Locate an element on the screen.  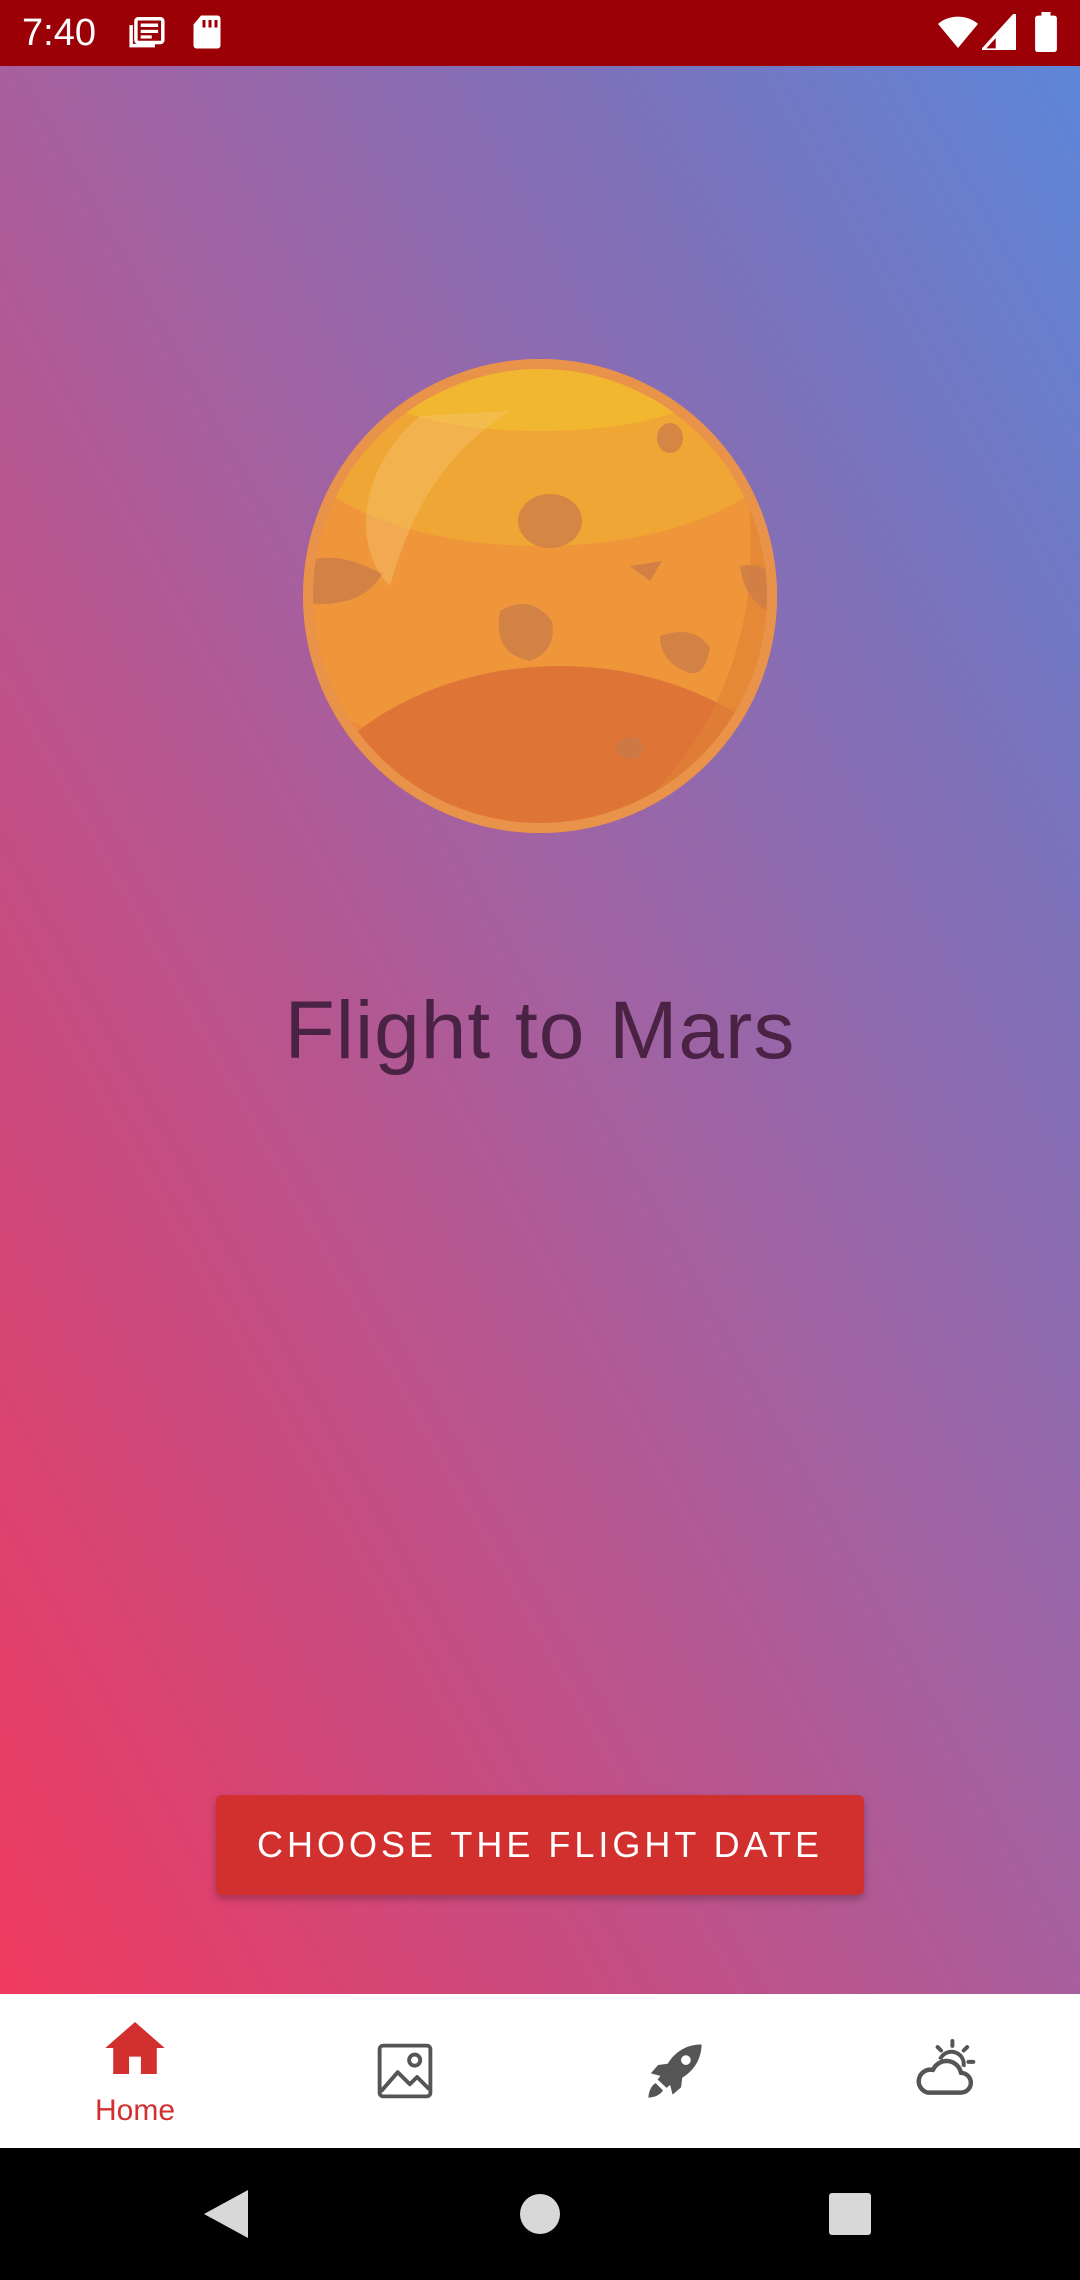
home-circle-icon is located at coordinates (540, 2214).